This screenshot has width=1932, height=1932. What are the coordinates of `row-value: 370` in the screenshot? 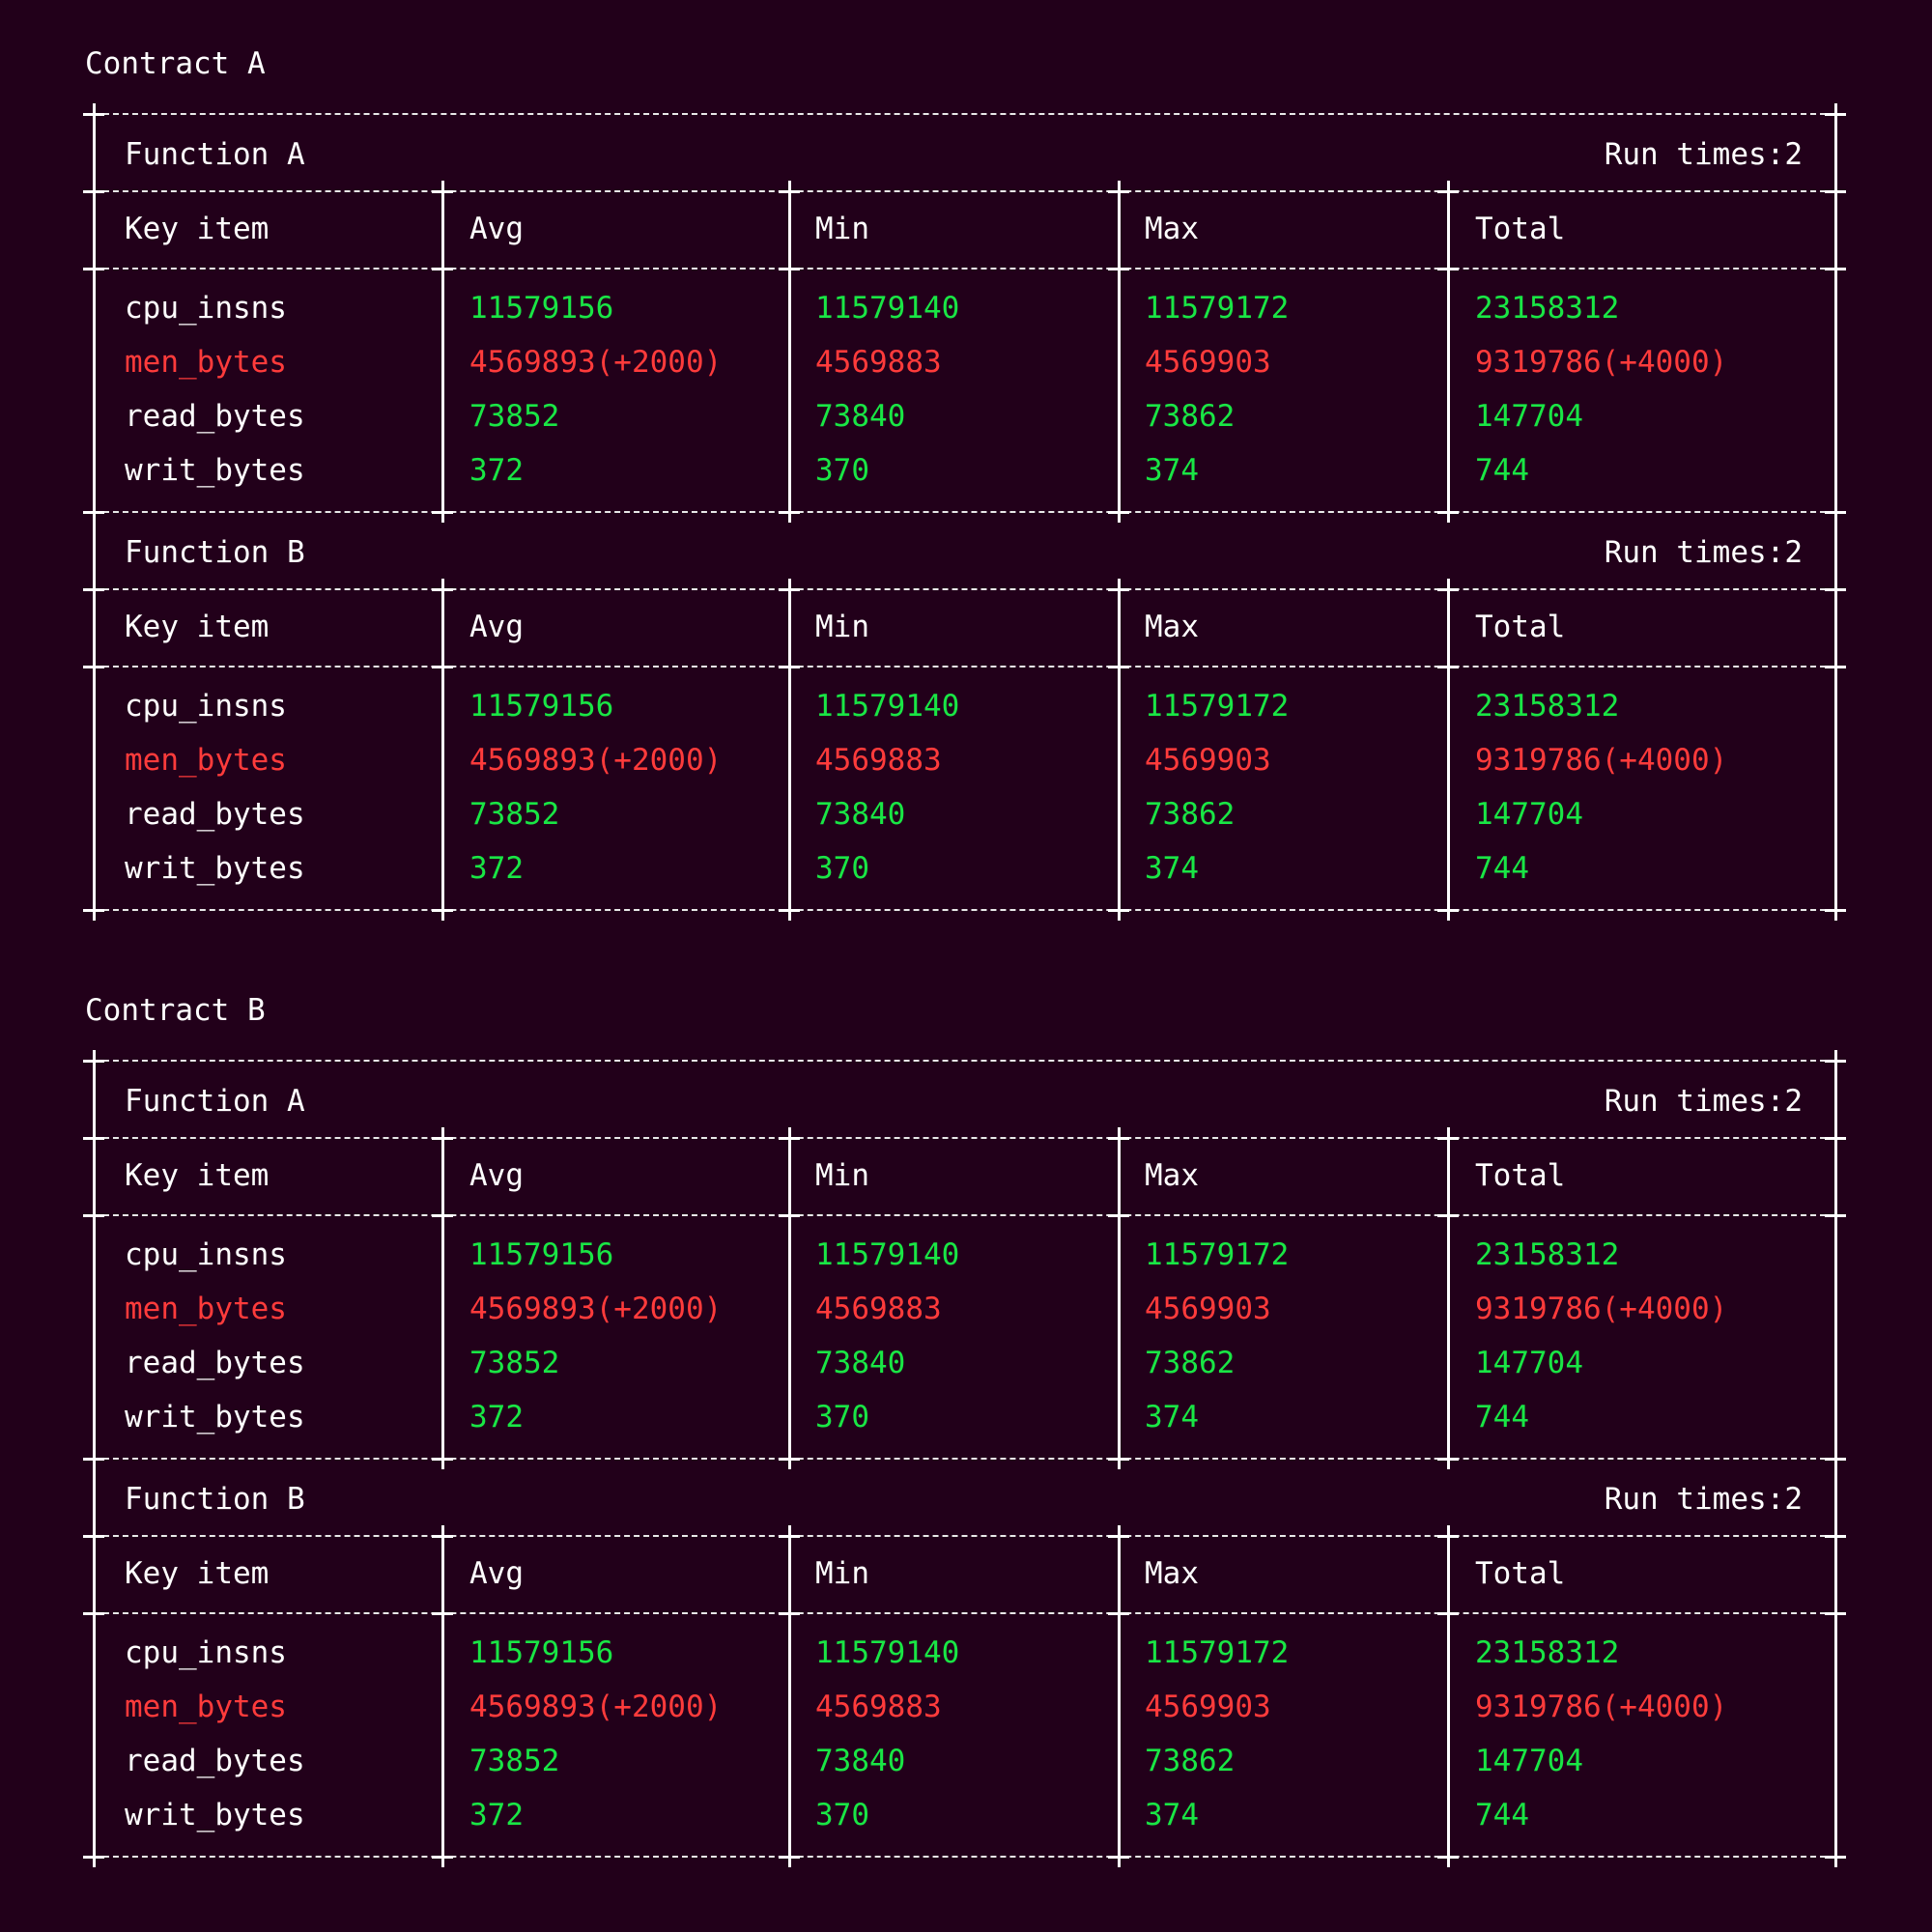 It's located at (842, 868).